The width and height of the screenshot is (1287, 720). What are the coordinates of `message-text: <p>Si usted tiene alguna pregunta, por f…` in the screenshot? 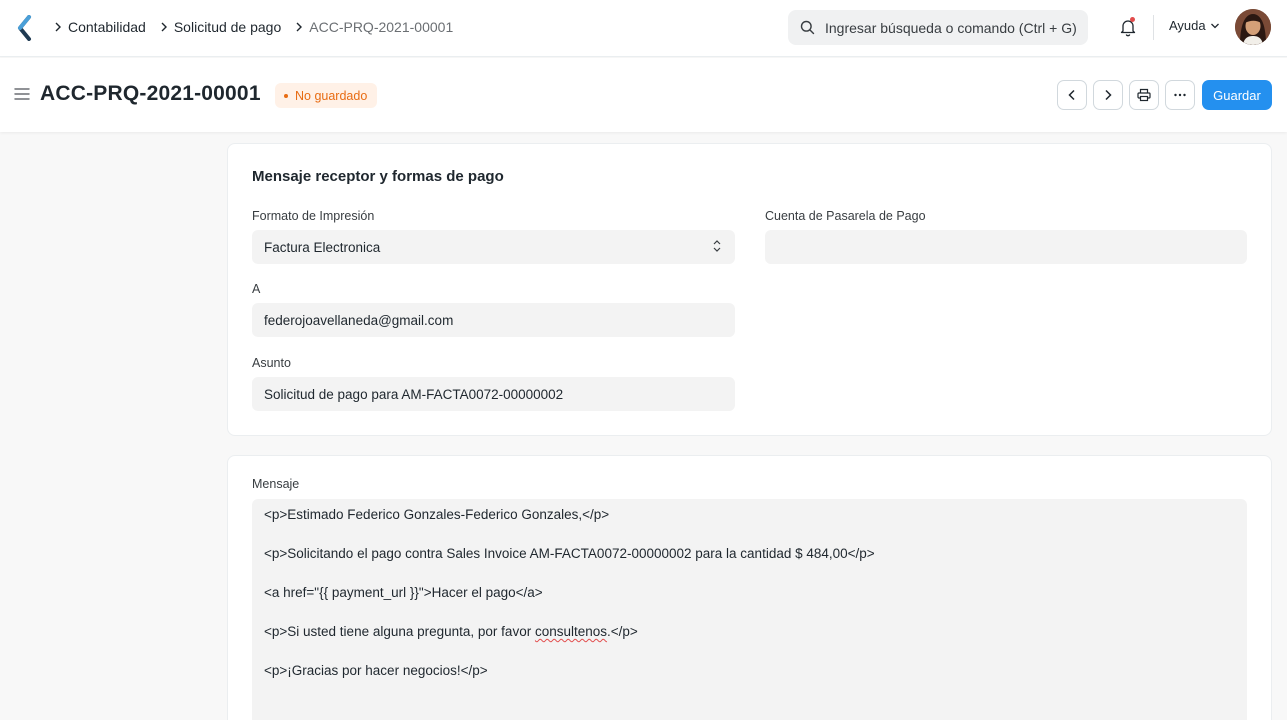 It's located at (399, 631).